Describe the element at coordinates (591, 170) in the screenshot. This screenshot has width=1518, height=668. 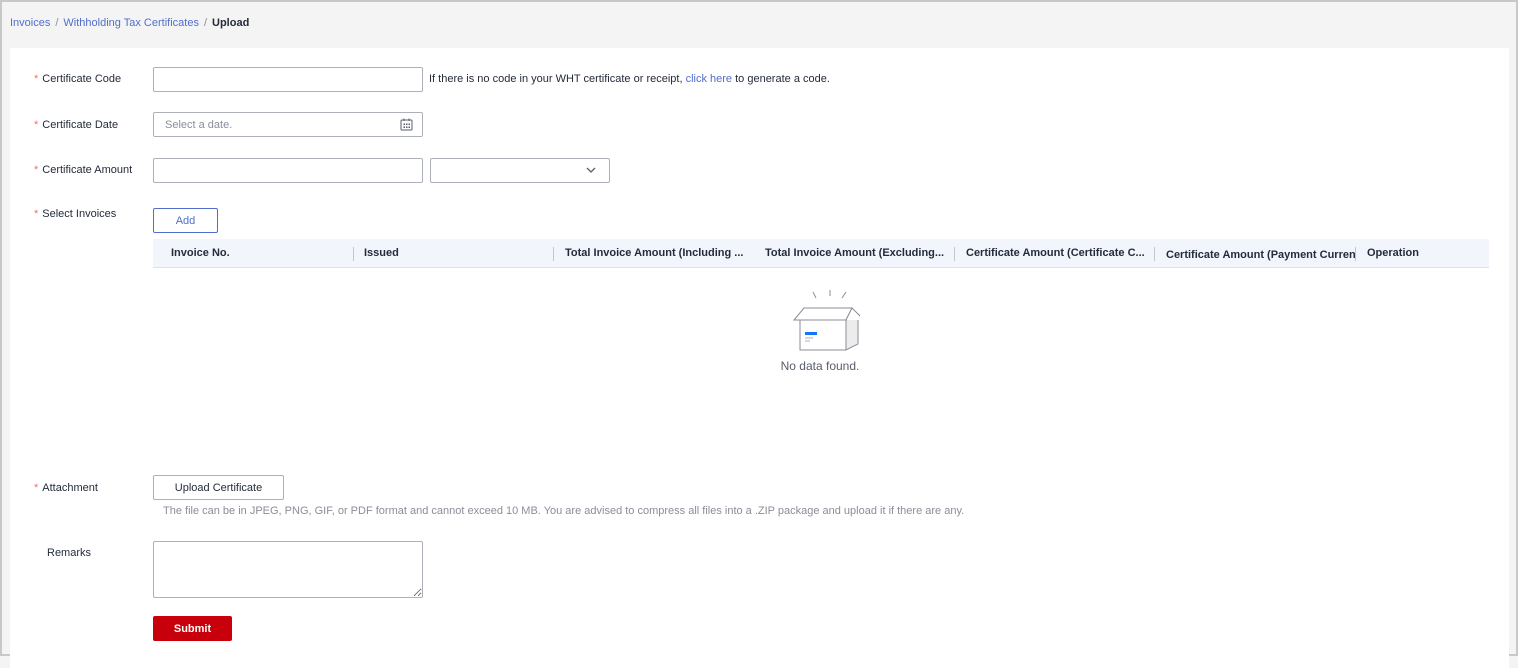
I see `chevron-down-icon` at that location.